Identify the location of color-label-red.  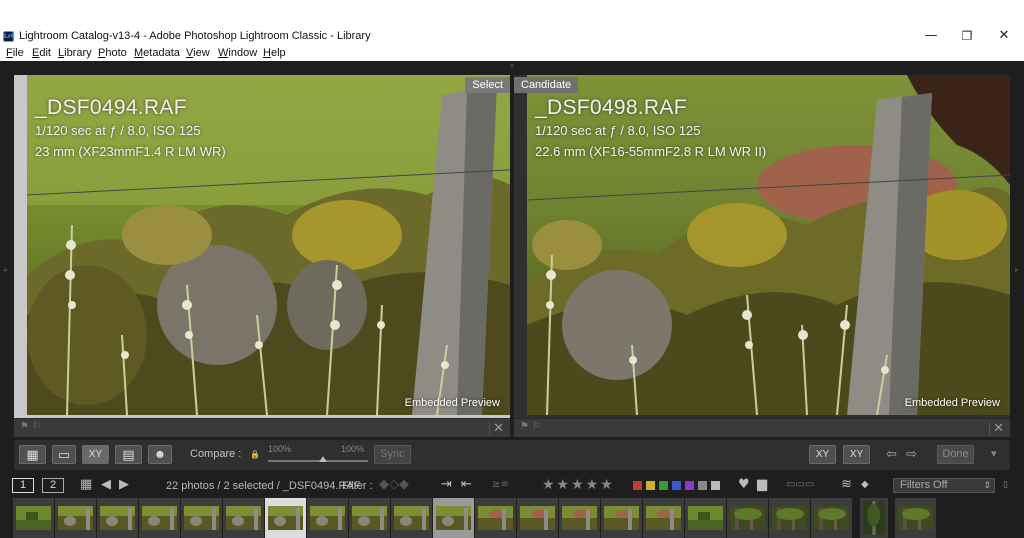
(637, 485).